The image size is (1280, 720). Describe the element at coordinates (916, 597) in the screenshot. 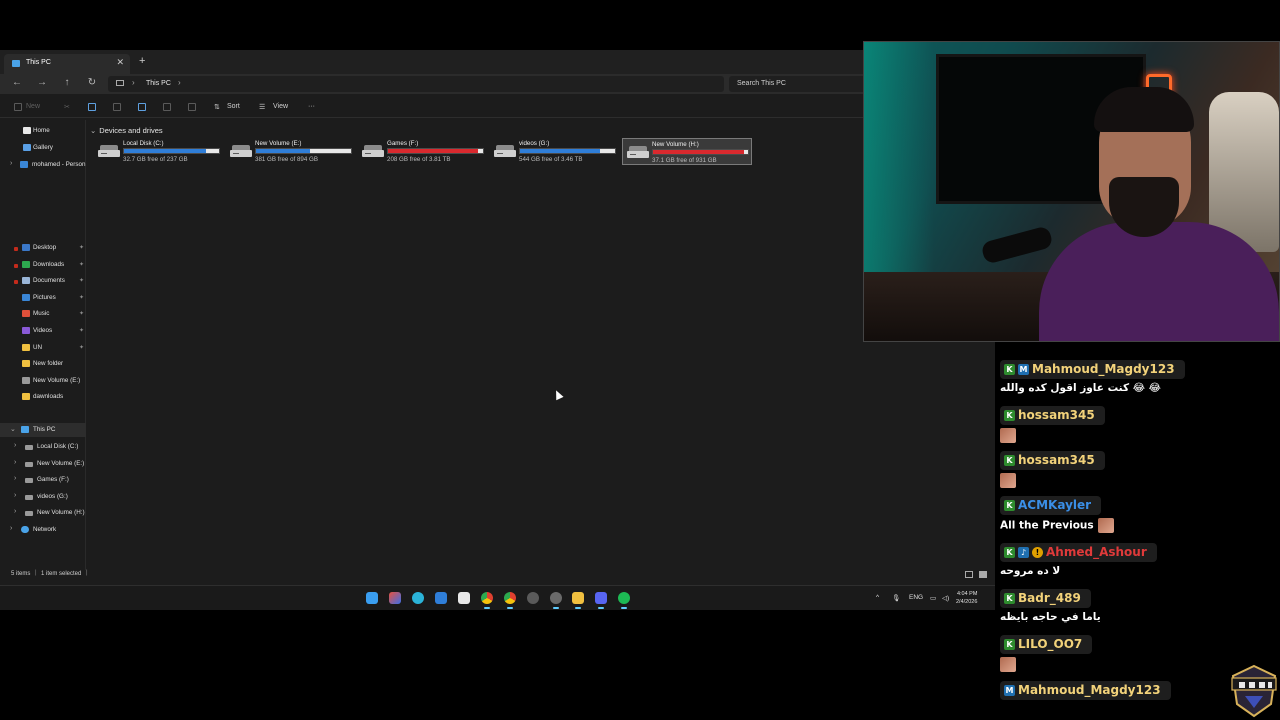

I see `language-indicator: ENG` at that location.